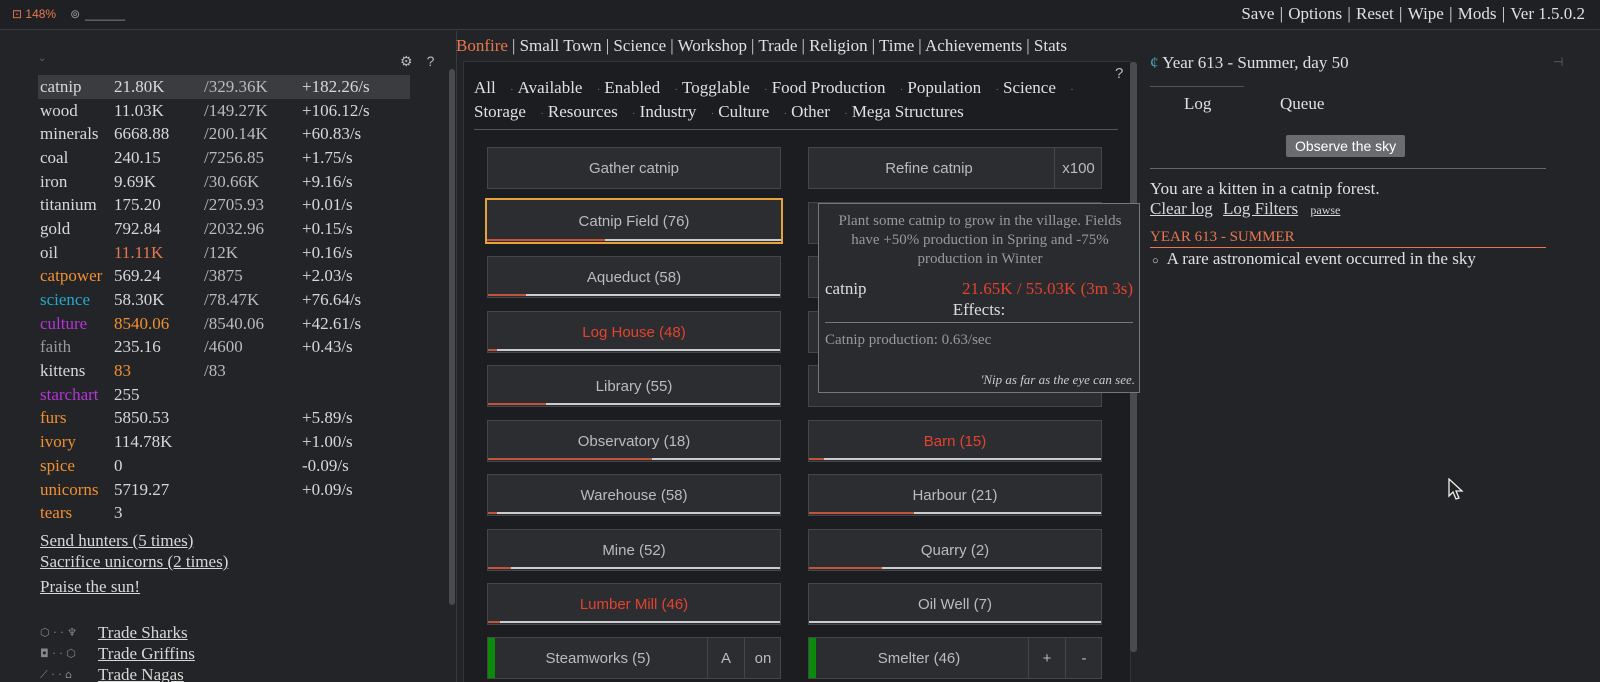 Image resolution: width=1600 pixels, height=682 pixels. What do you see at coordinates (327, 205) in the screenshot?
I see `resource-rate: +0.01/s` at bounding box center [327, 205].